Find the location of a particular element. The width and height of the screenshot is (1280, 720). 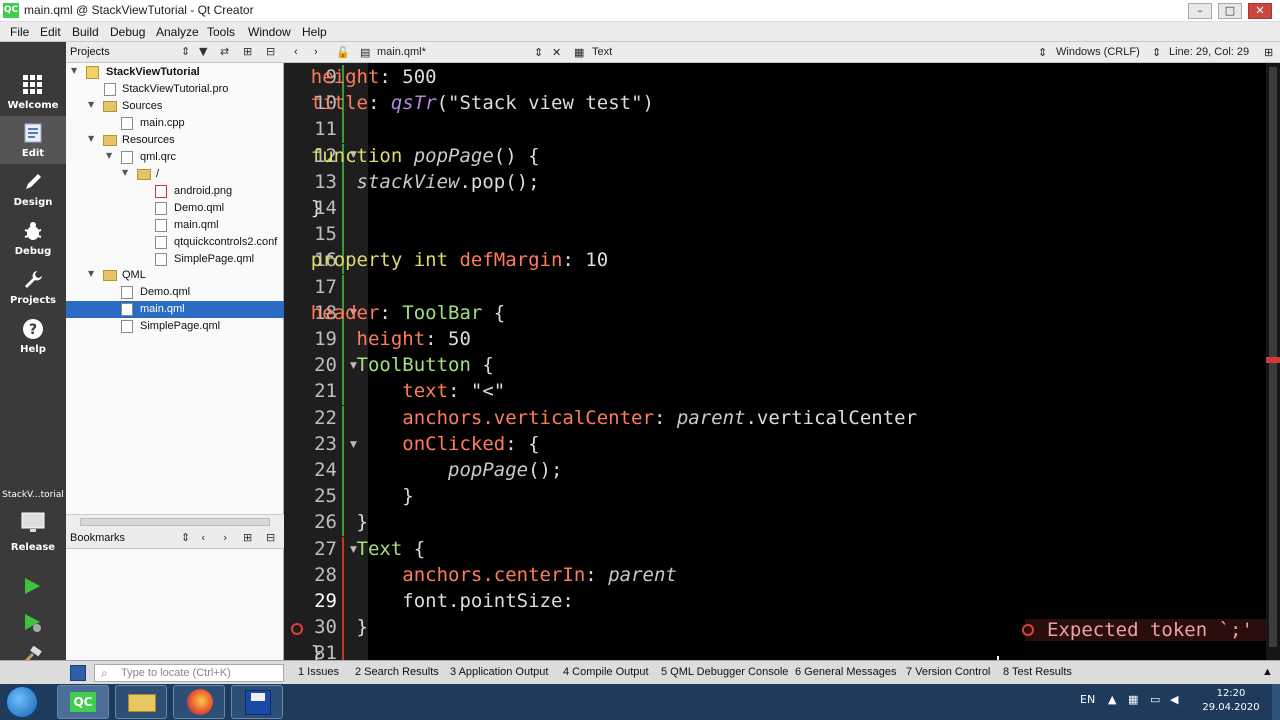

tray-monitor-icon: ▭ is located at coordinates (1155, 699).